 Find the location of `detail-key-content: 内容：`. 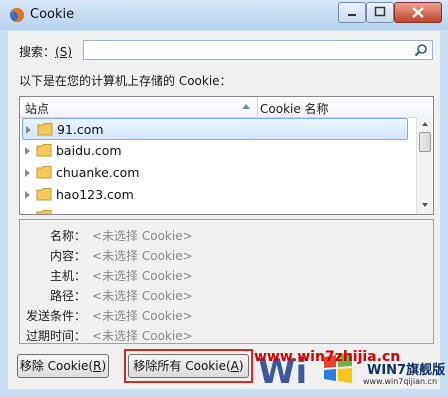

detail-key-content: 内容： is located at coordinates (67, 256).